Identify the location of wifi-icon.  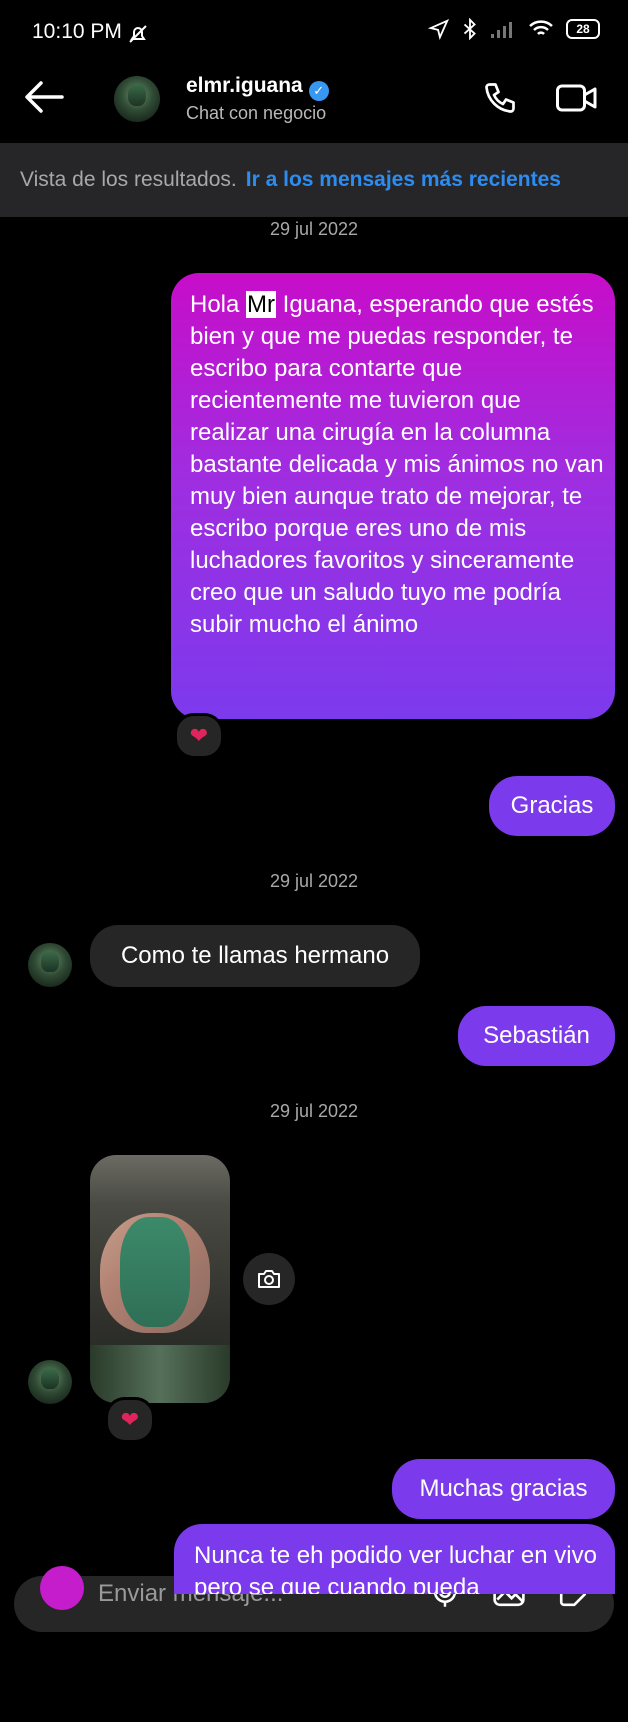
(541, 27).